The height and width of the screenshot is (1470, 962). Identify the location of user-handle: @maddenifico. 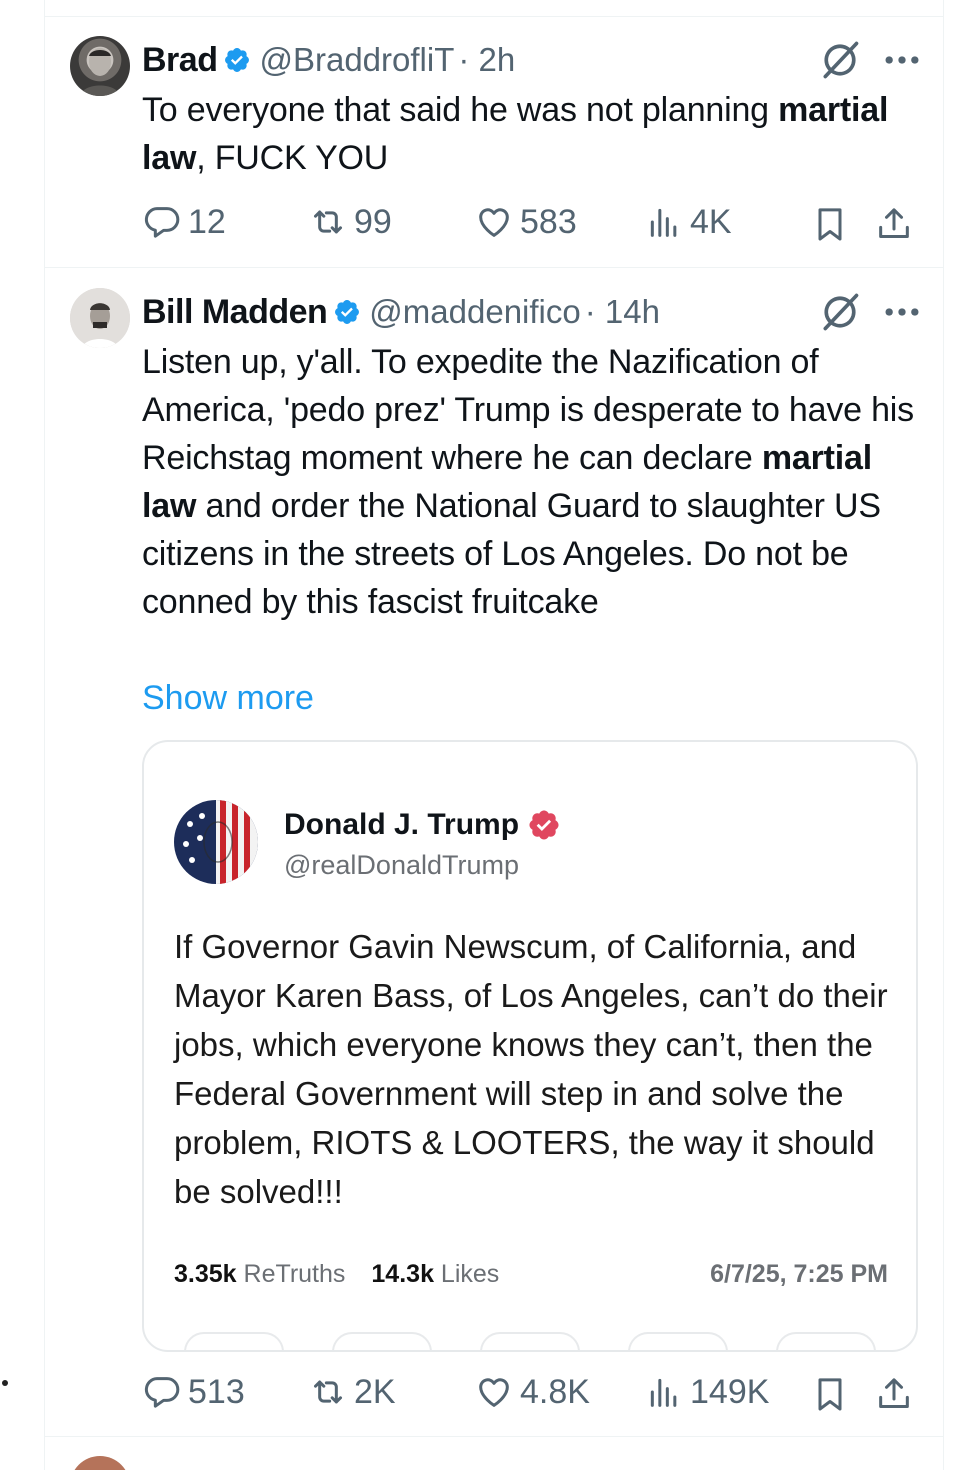
(474, 312).